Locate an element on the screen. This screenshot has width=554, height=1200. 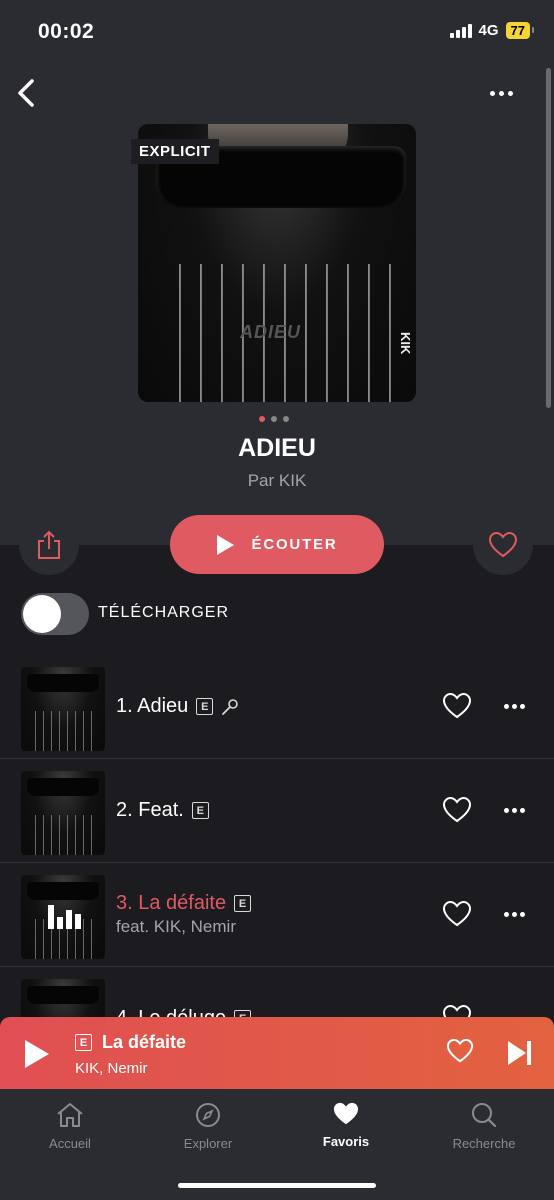
album-cover: ADIEU KIK is located at coordinates (277, 263).